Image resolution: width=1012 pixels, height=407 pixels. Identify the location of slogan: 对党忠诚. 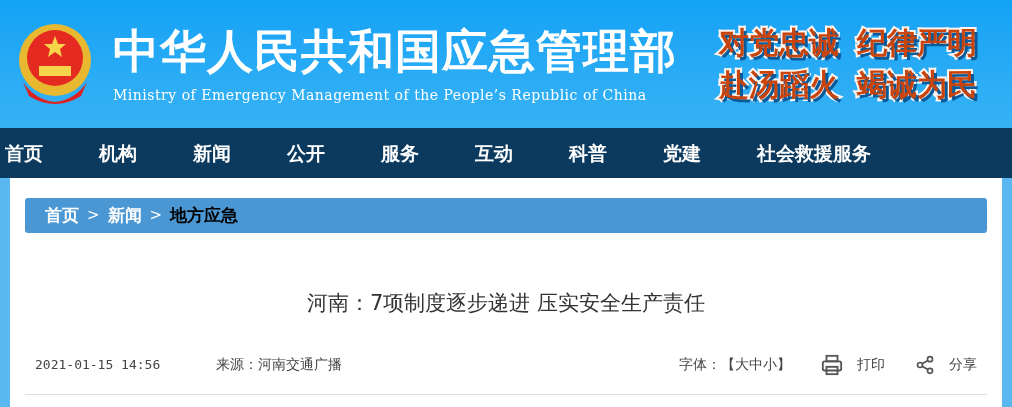
(779, 43).